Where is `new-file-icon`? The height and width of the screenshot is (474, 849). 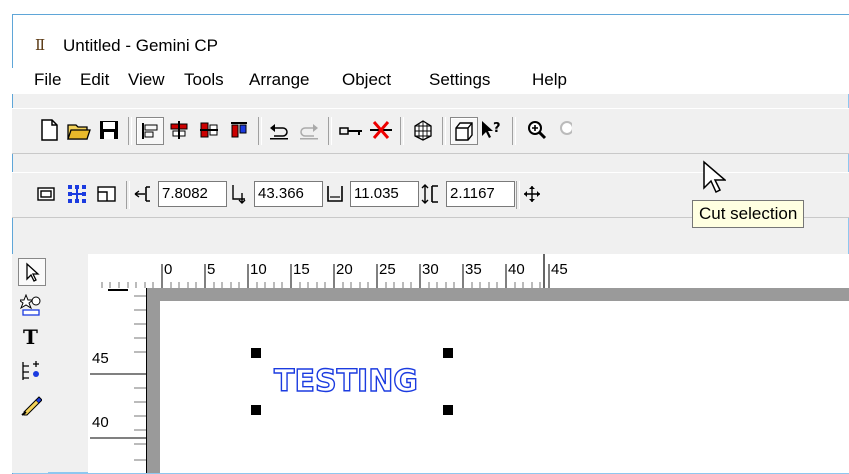
new-file-icon is located at coordinates (49, 130).